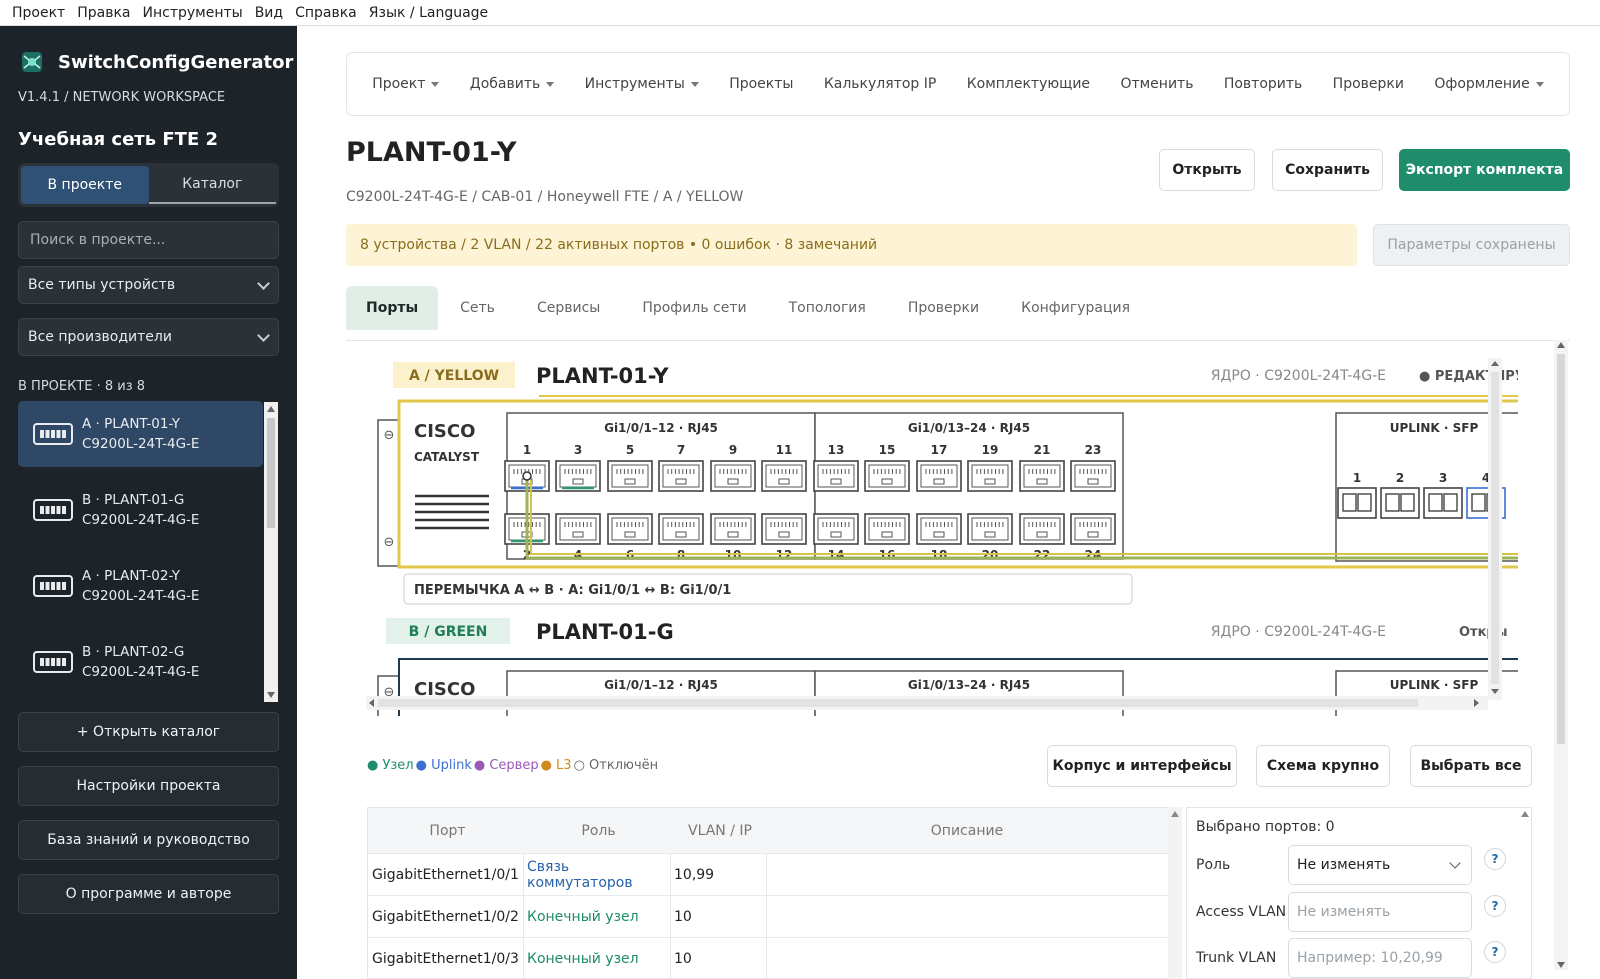 Image resolution: width=1600 pixels, height=979 pixels. I want to click on page-scrollbar, so click(1561, 655).